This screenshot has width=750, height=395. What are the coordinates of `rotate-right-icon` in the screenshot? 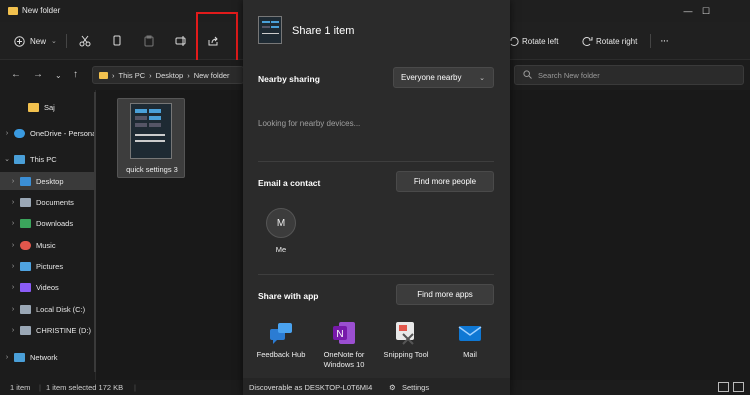 It's located at (587, 41).